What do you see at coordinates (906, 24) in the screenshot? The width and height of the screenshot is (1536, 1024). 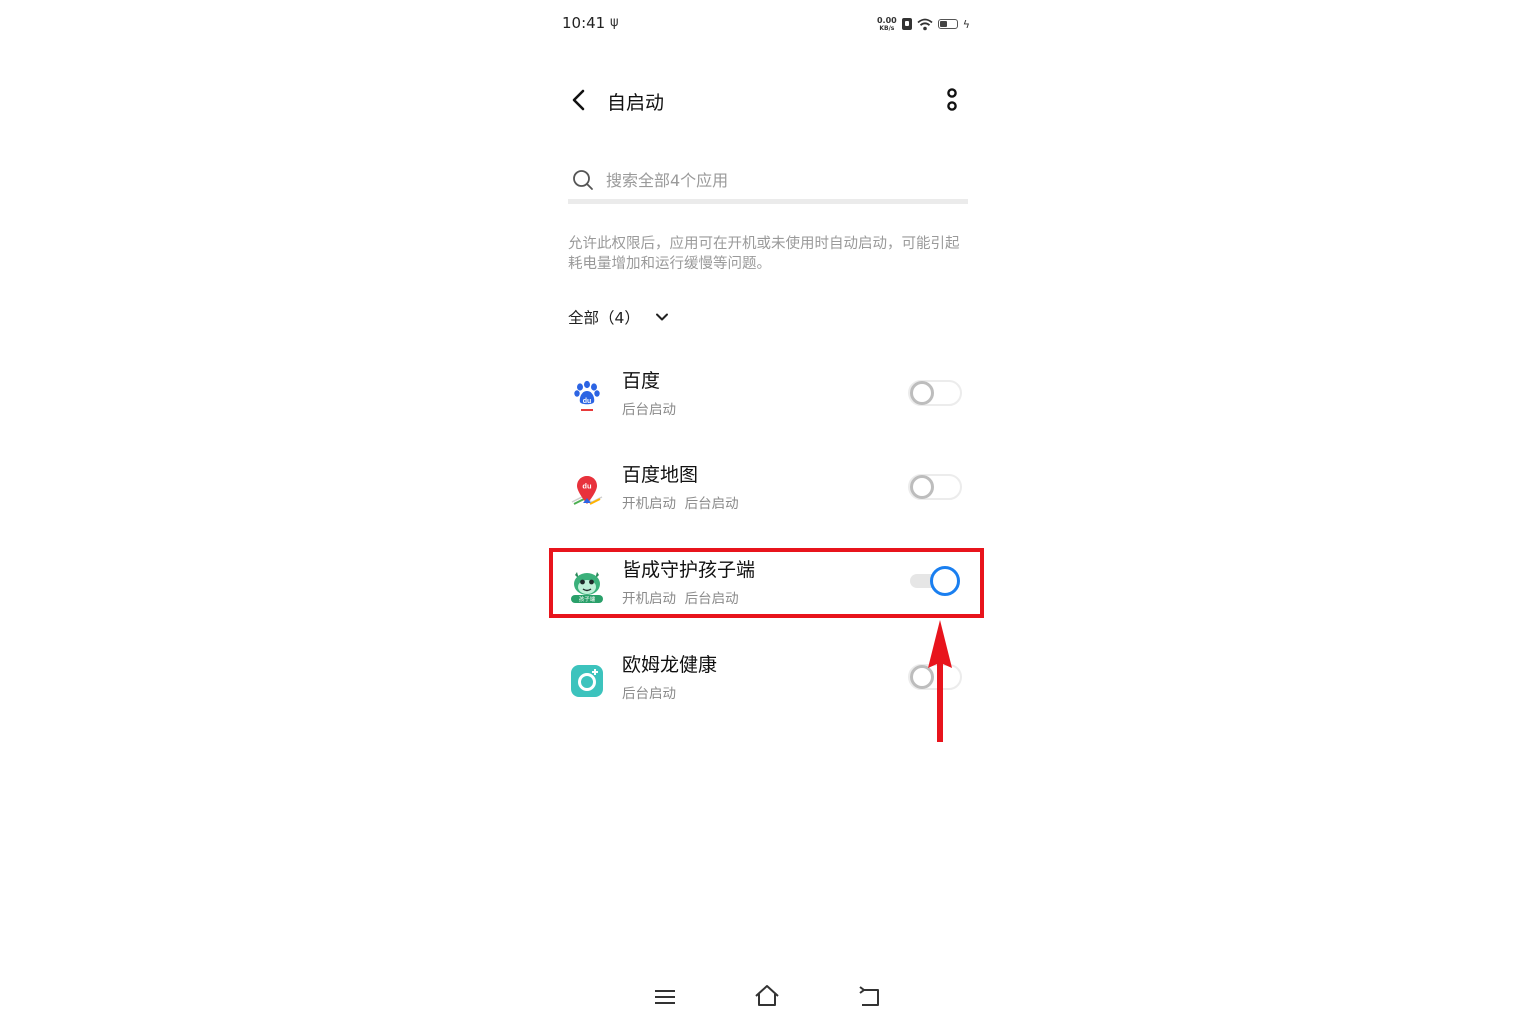 I see `sim-icon` at bounding box center [906, 24].